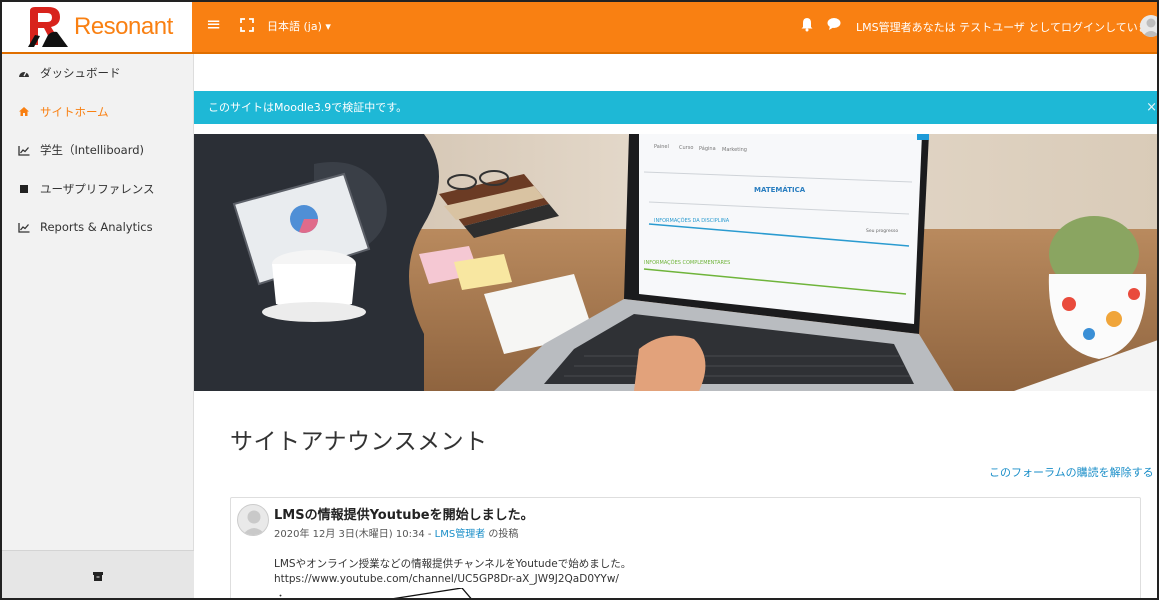 This screenshot has height=600, width=1159. I want to click on brand-logo: Resonant, so click(97, 27).